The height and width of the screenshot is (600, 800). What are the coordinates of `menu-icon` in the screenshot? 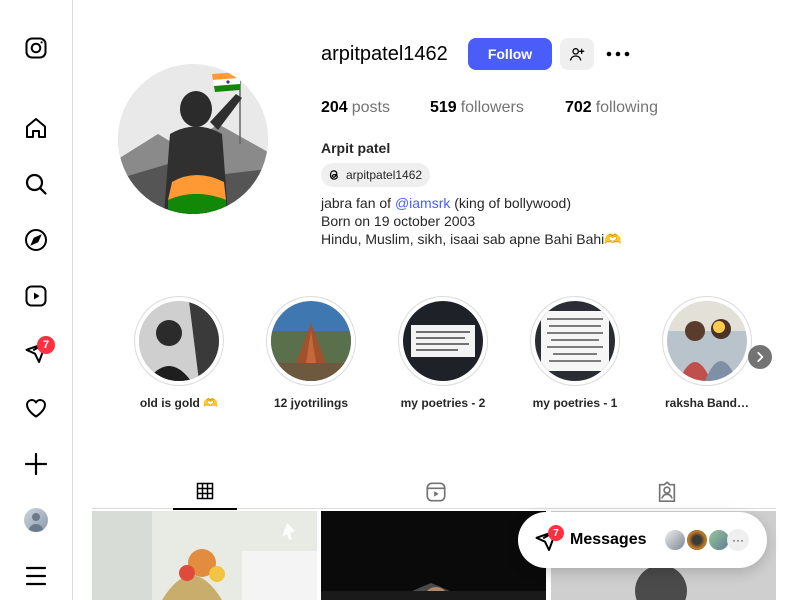 It's located at (36, 576).